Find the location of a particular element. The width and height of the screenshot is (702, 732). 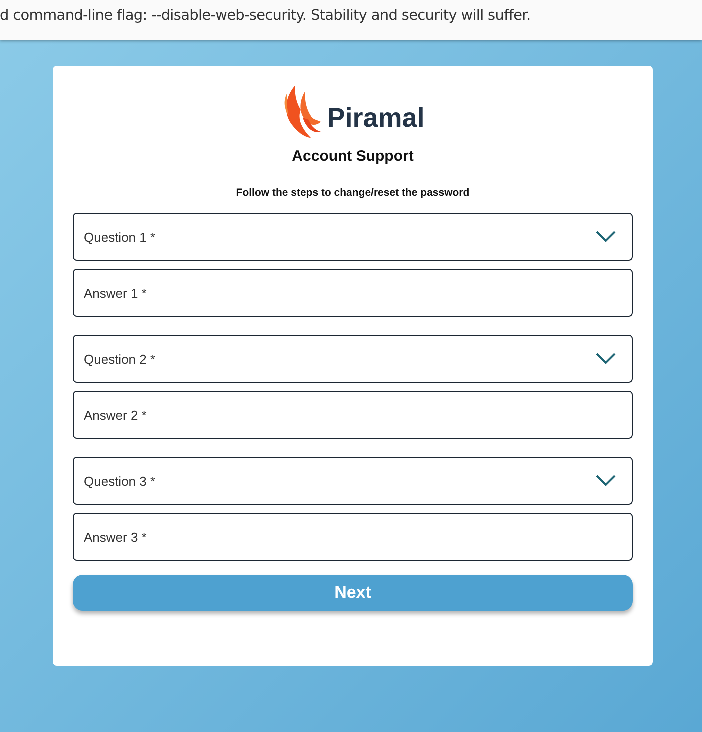

question-dropdown: Question 3 * is located at coordinates (353, 481).